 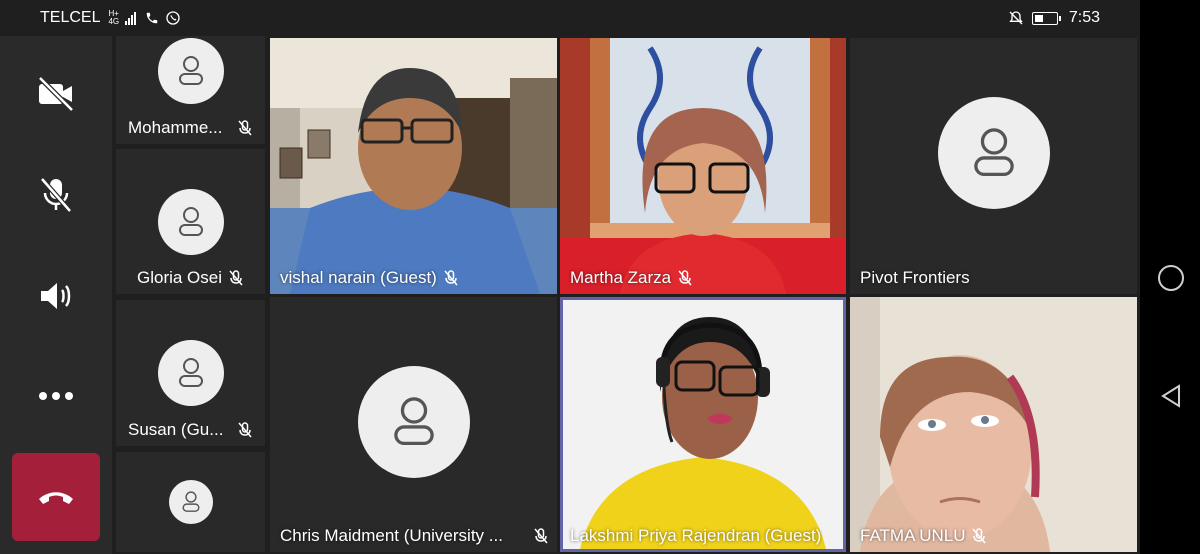 What do you see at coordinates (70, 17) in the screenshot?
I see `carrier-label: TELCEL` at bounding box center [70, 17].